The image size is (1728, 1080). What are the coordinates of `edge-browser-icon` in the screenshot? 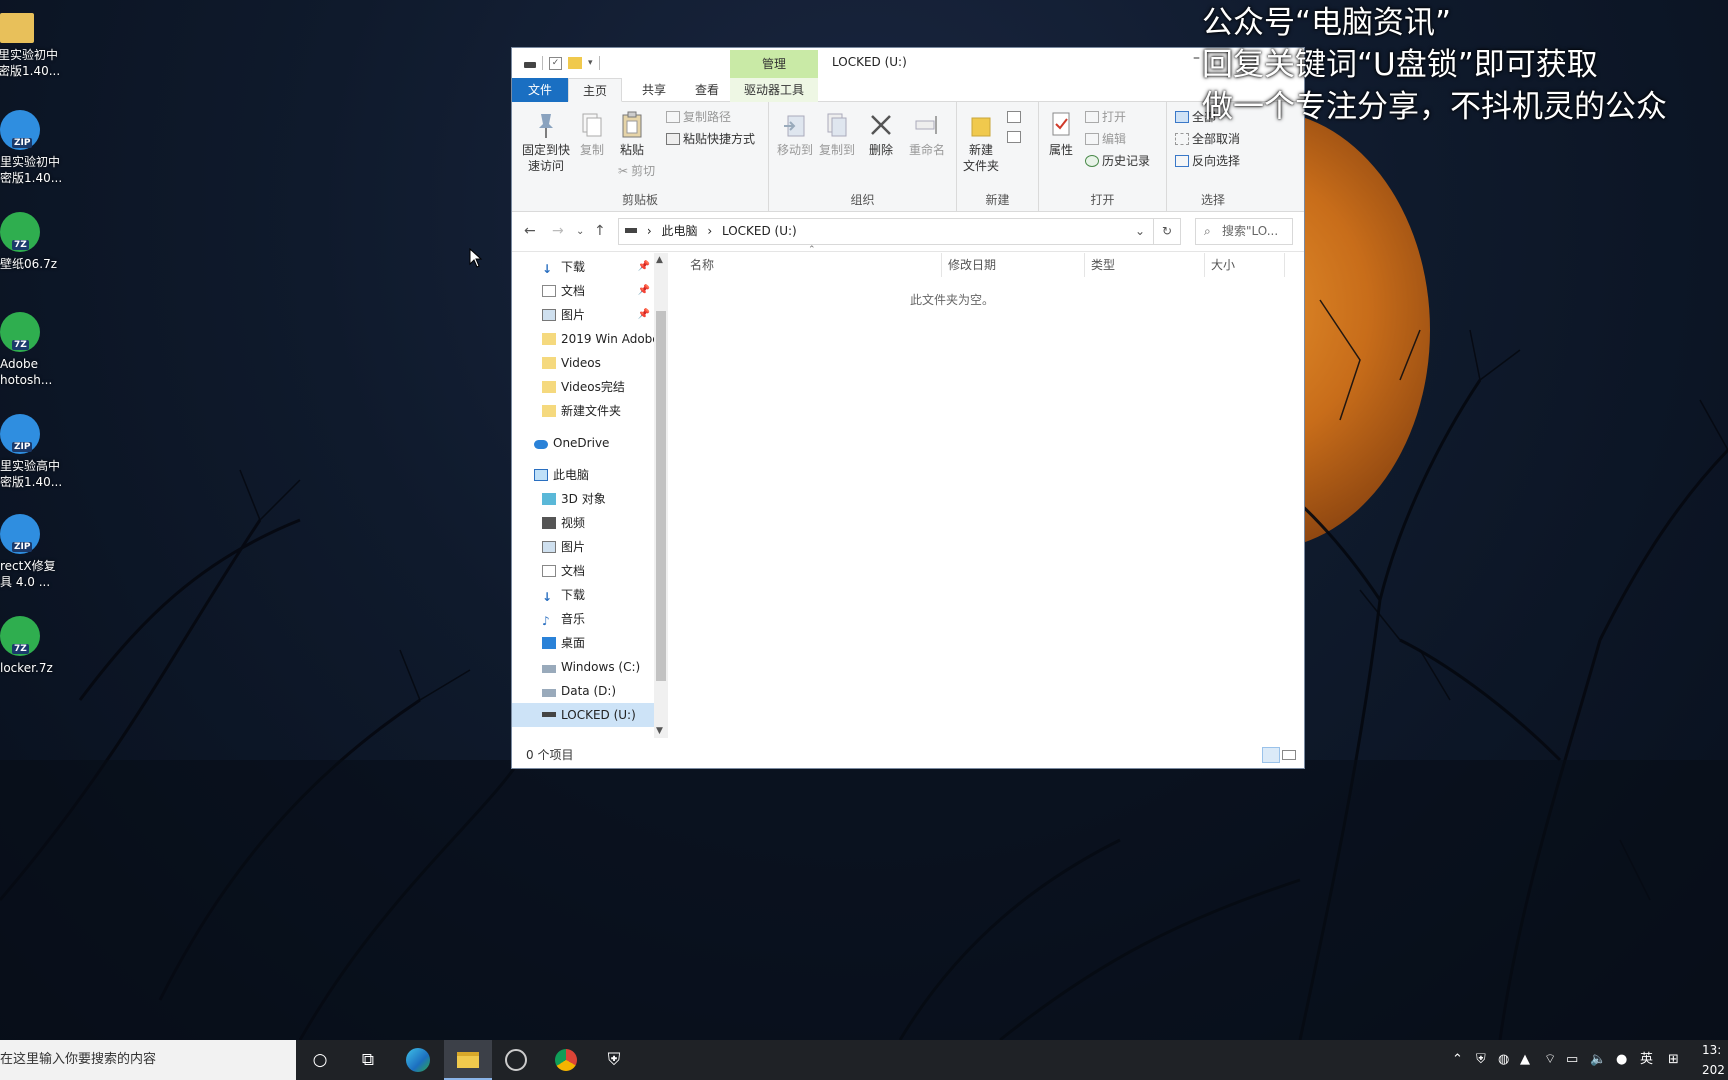 It's located at (418, 1060).